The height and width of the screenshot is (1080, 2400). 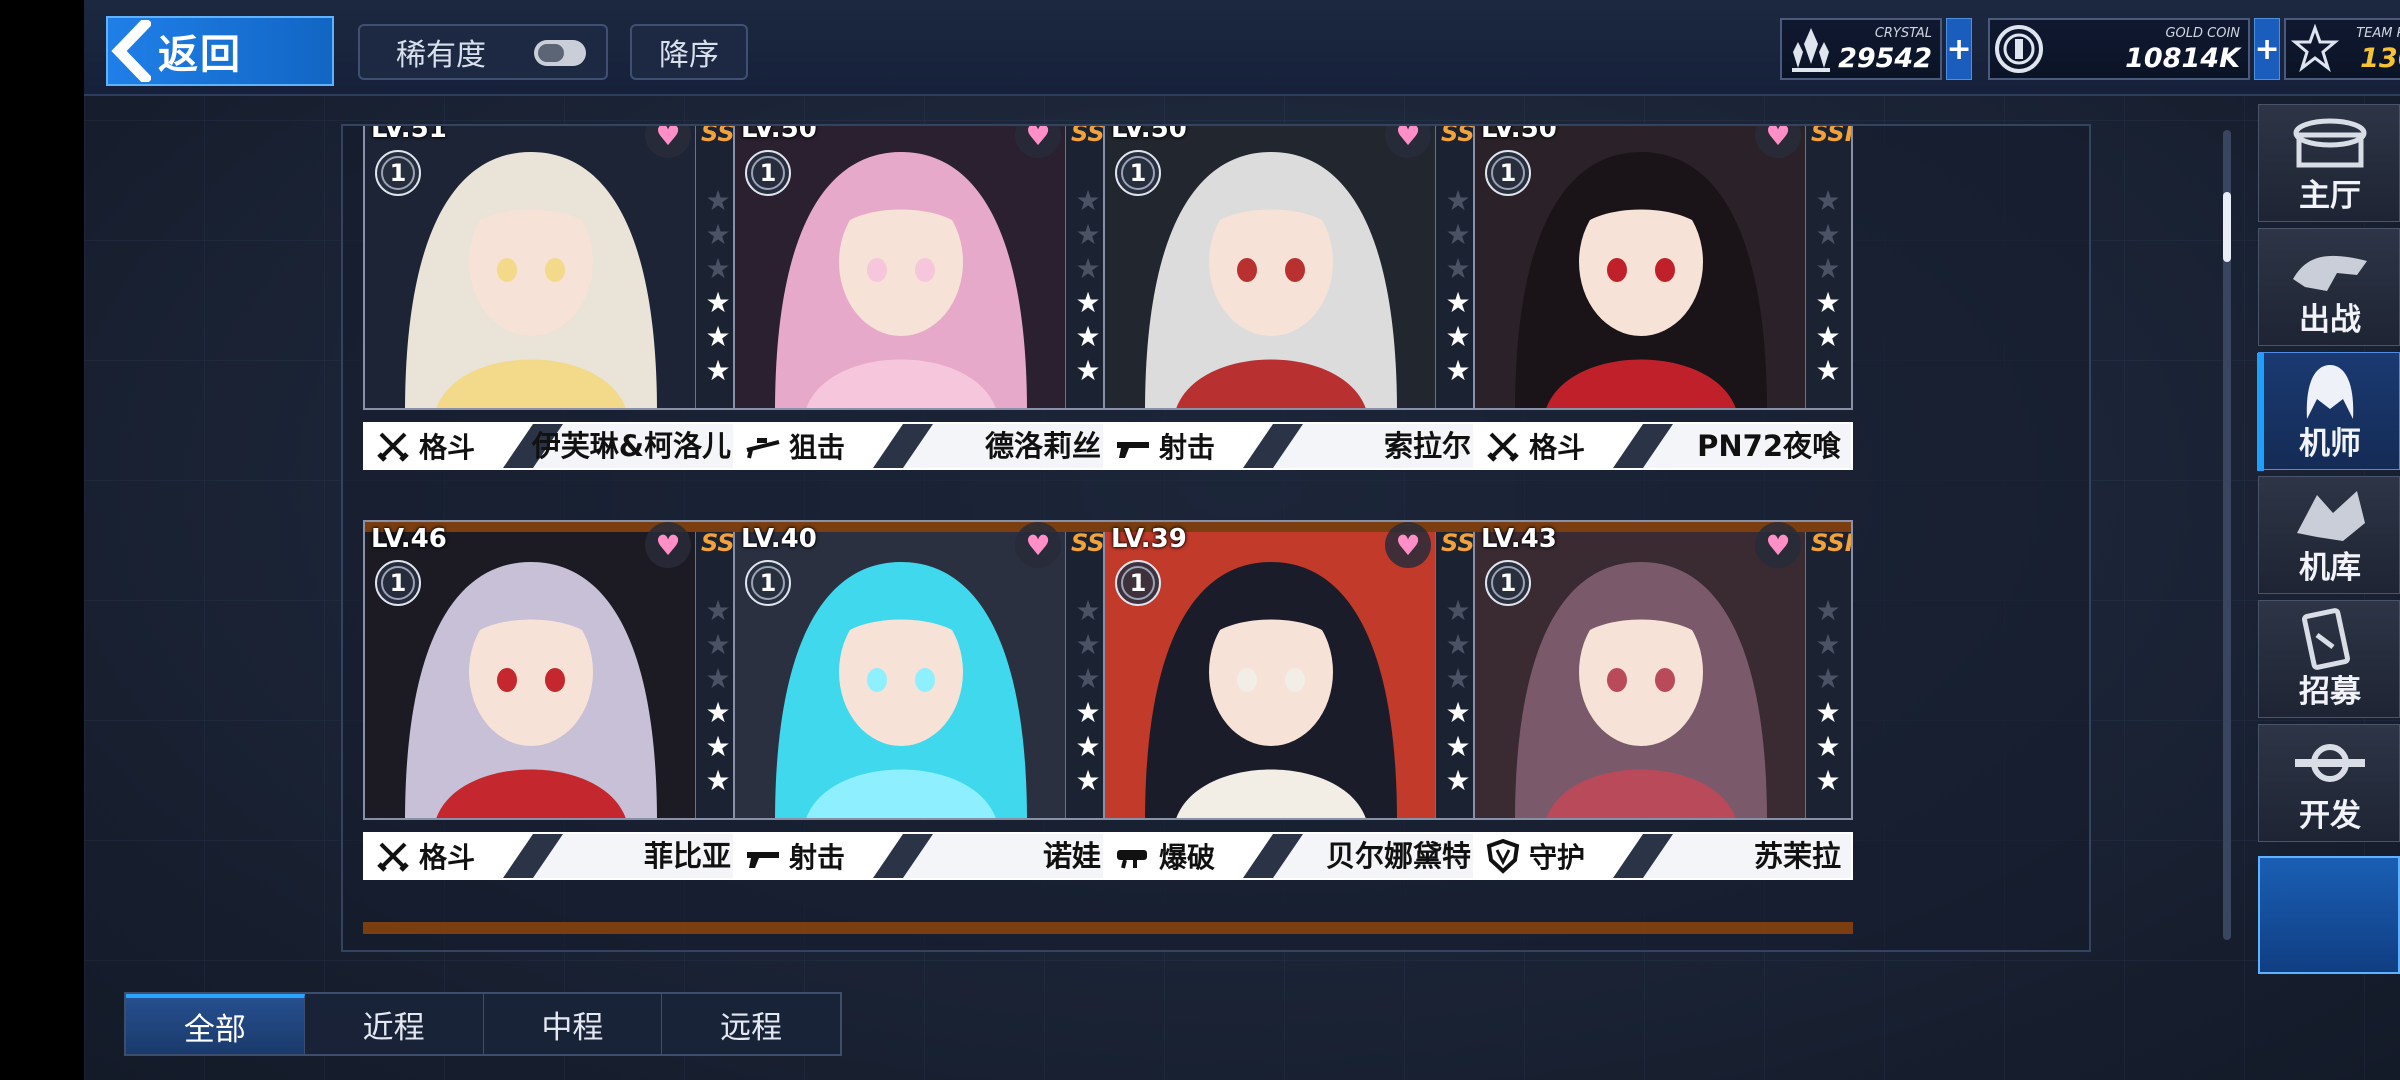 I want to click on order-button: 降序, so click(x=689, y=52).